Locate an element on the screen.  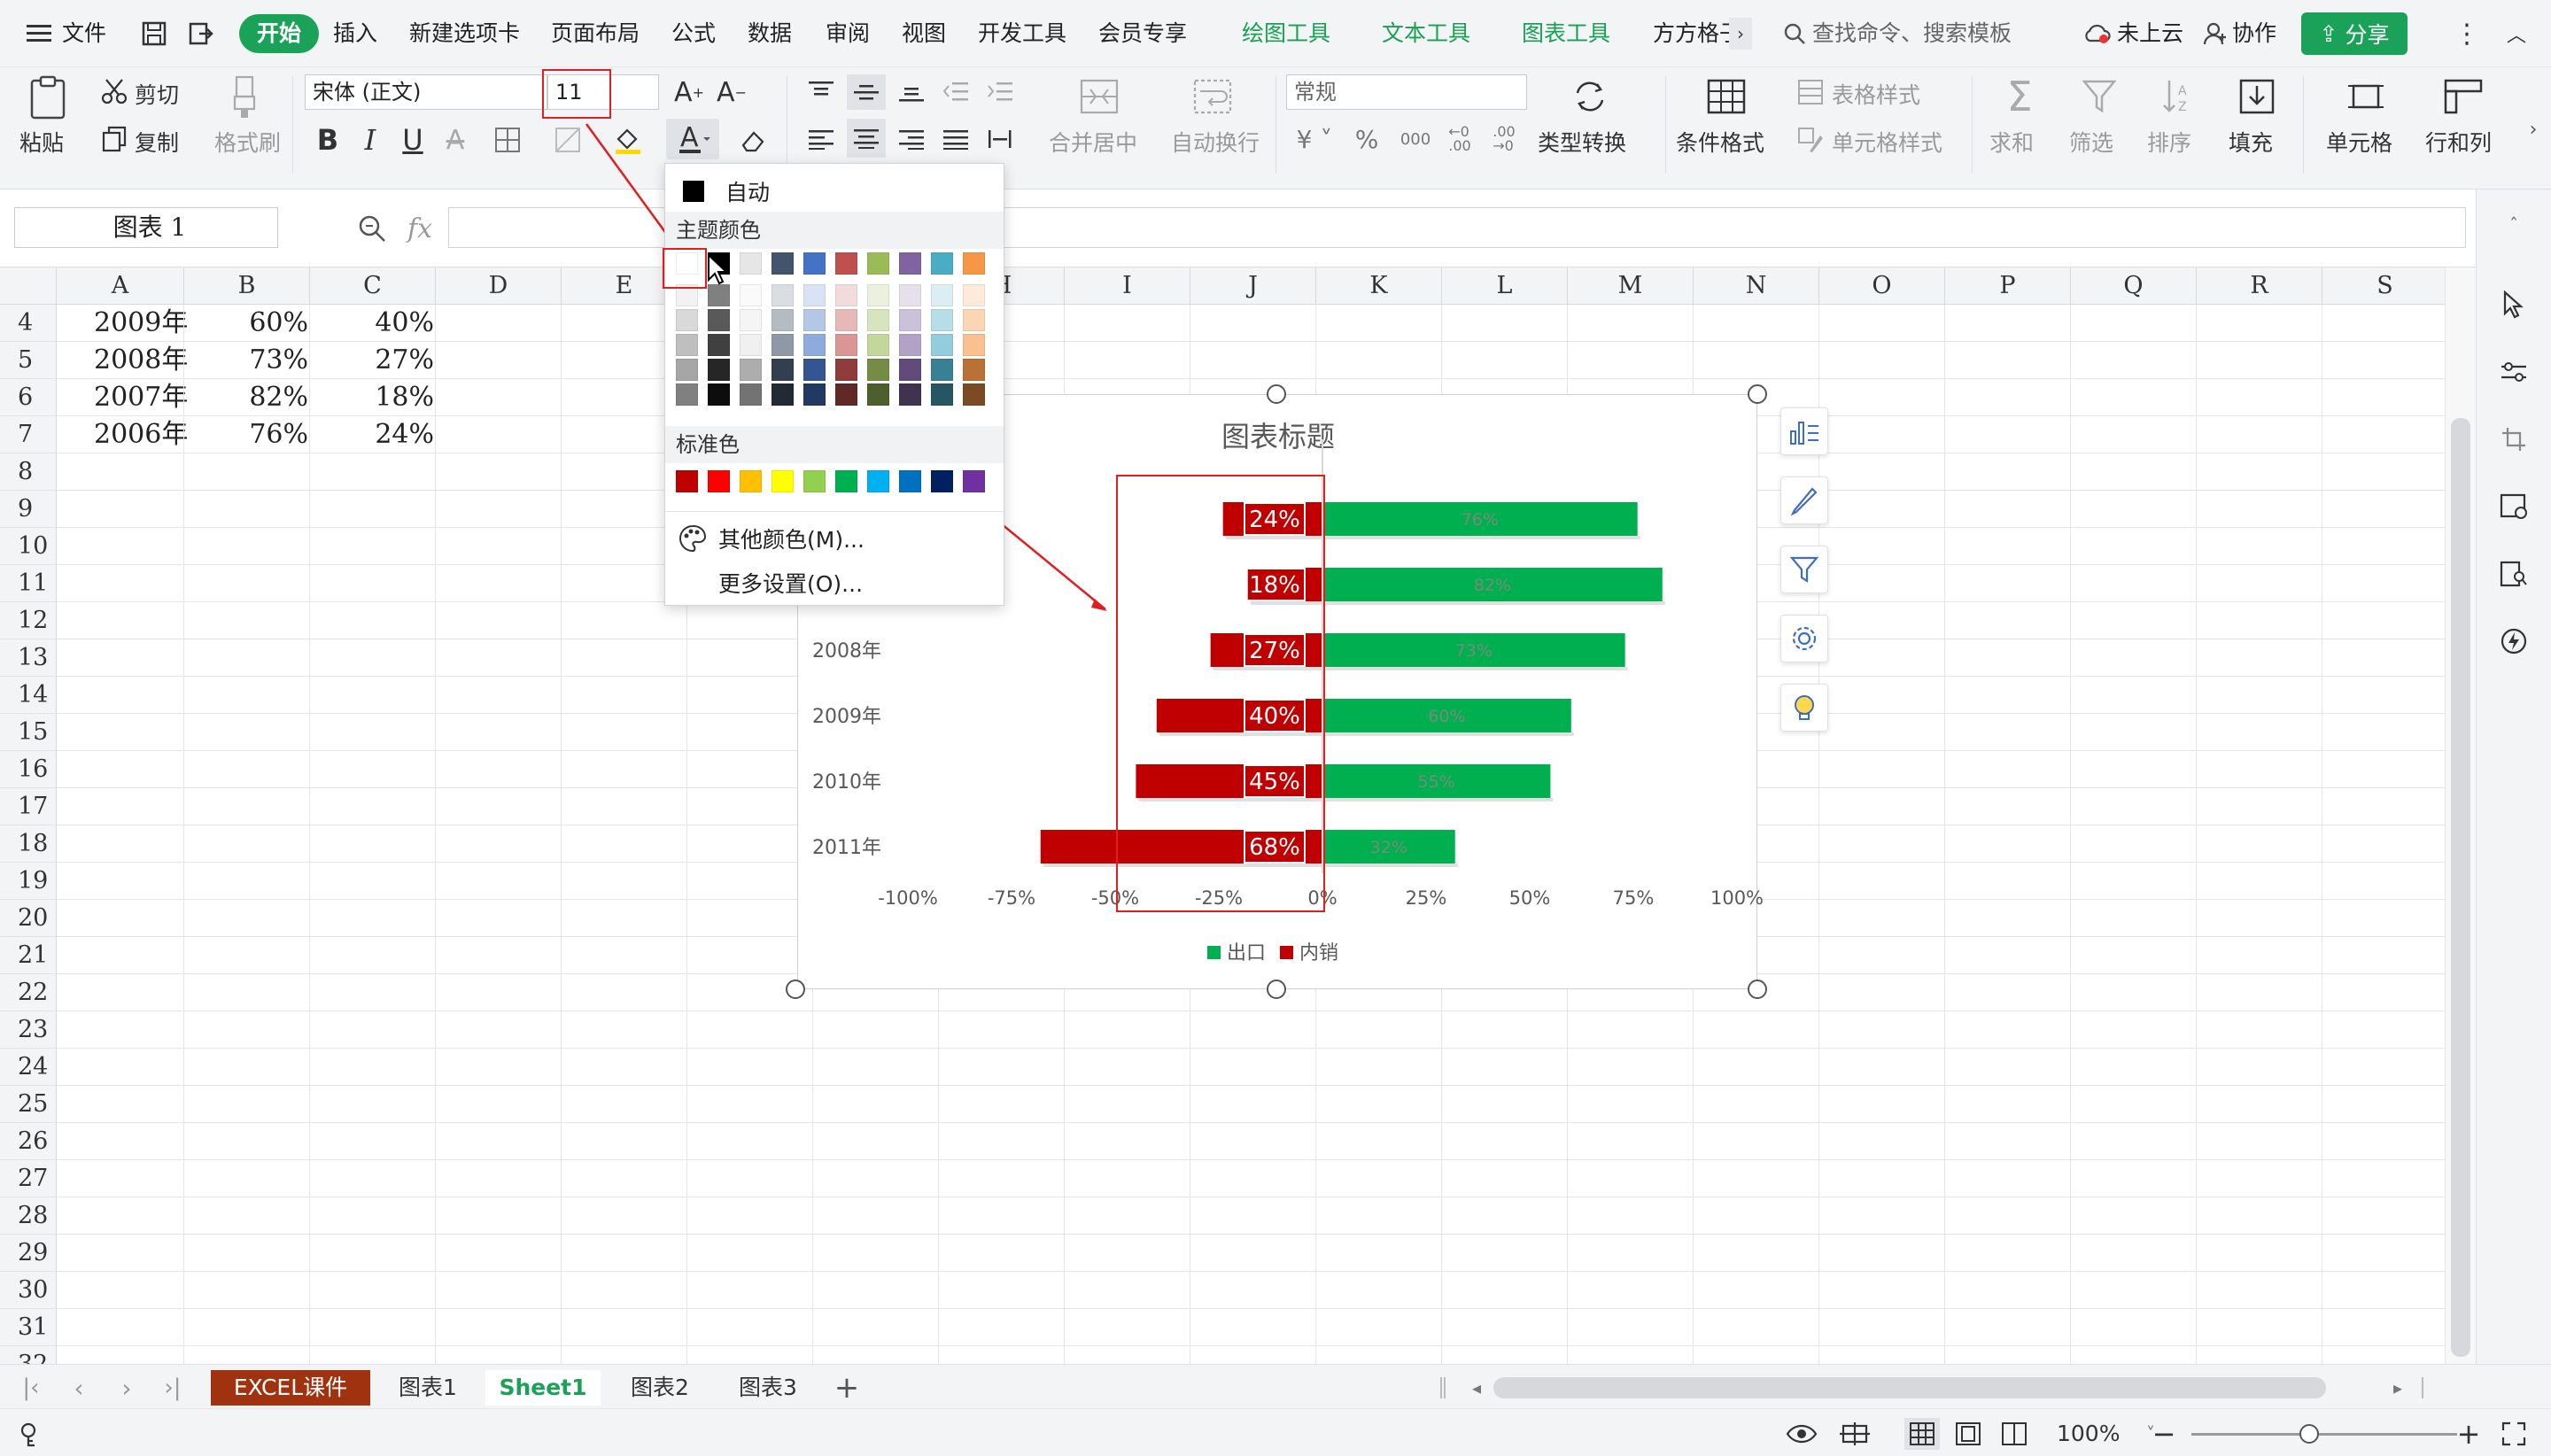
row-header-15: 15 is located at coordinates (28, 732).